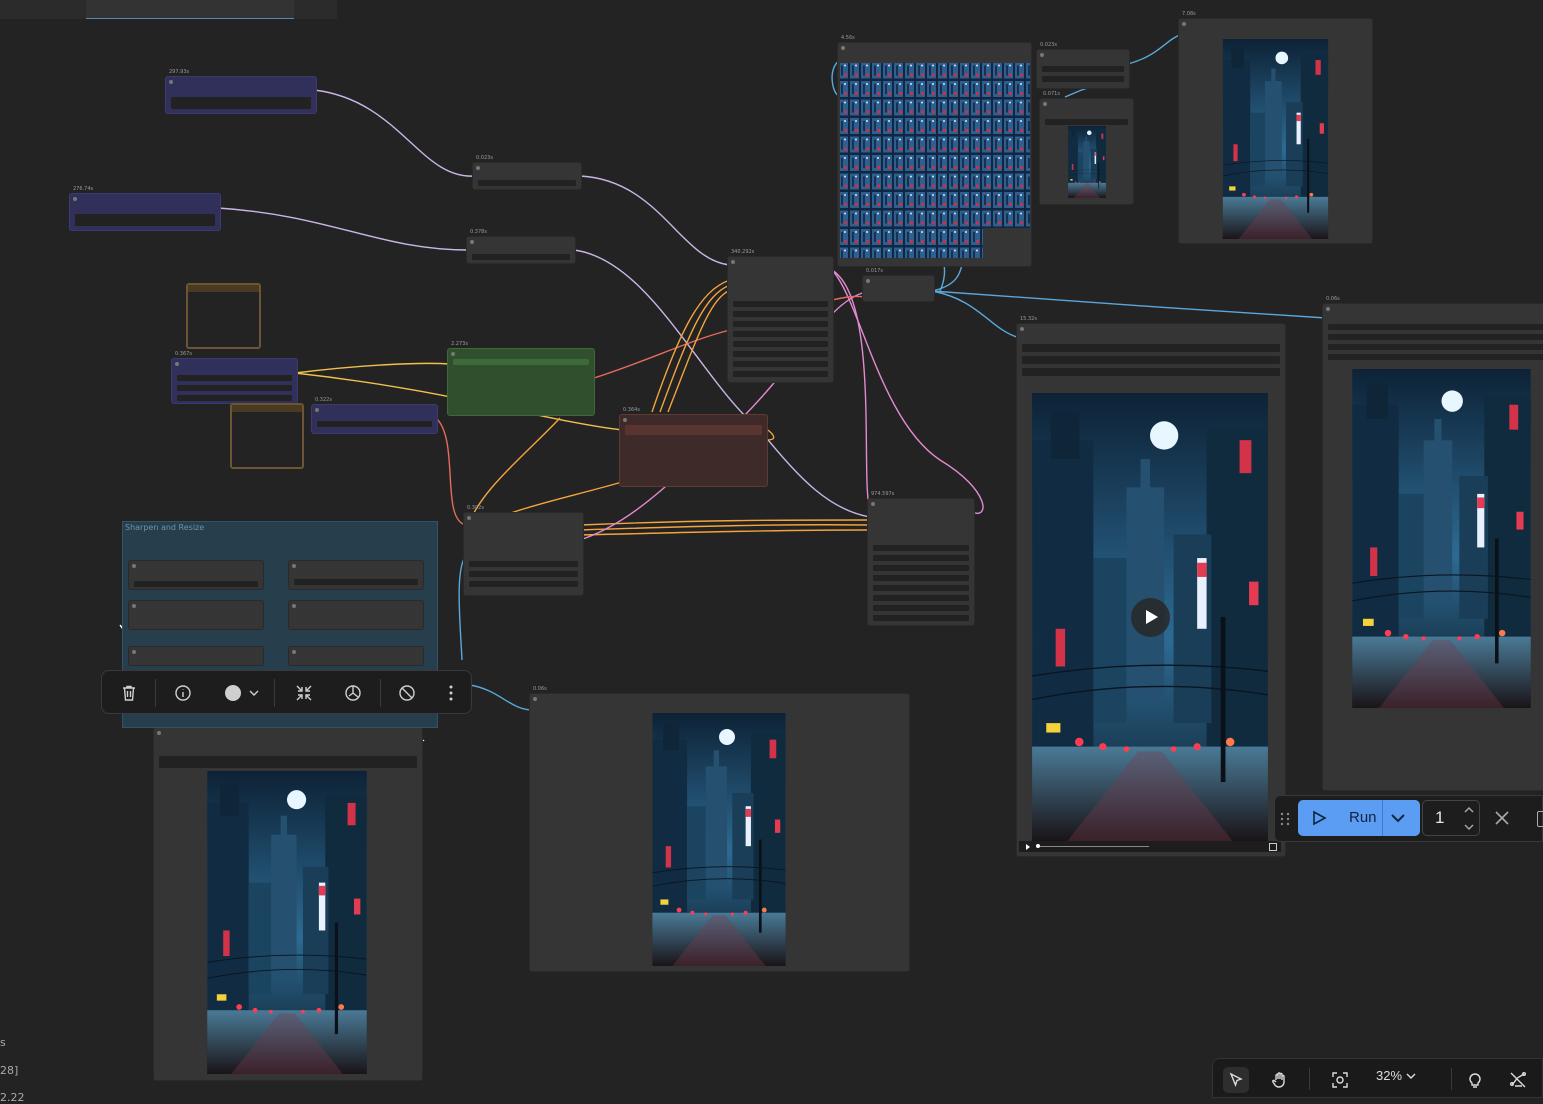  Describe the element at coordinates (743, 252) in the screenshot. I see `node-title: 340.292s` at that location.